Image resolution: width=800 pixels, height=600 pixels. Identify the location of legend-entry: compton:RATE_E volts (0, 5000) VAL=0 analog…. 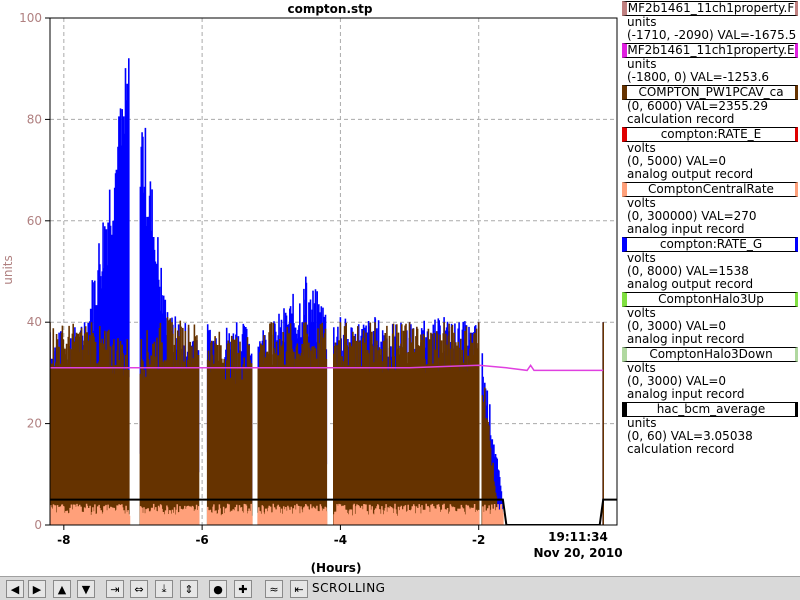
(711, 154).